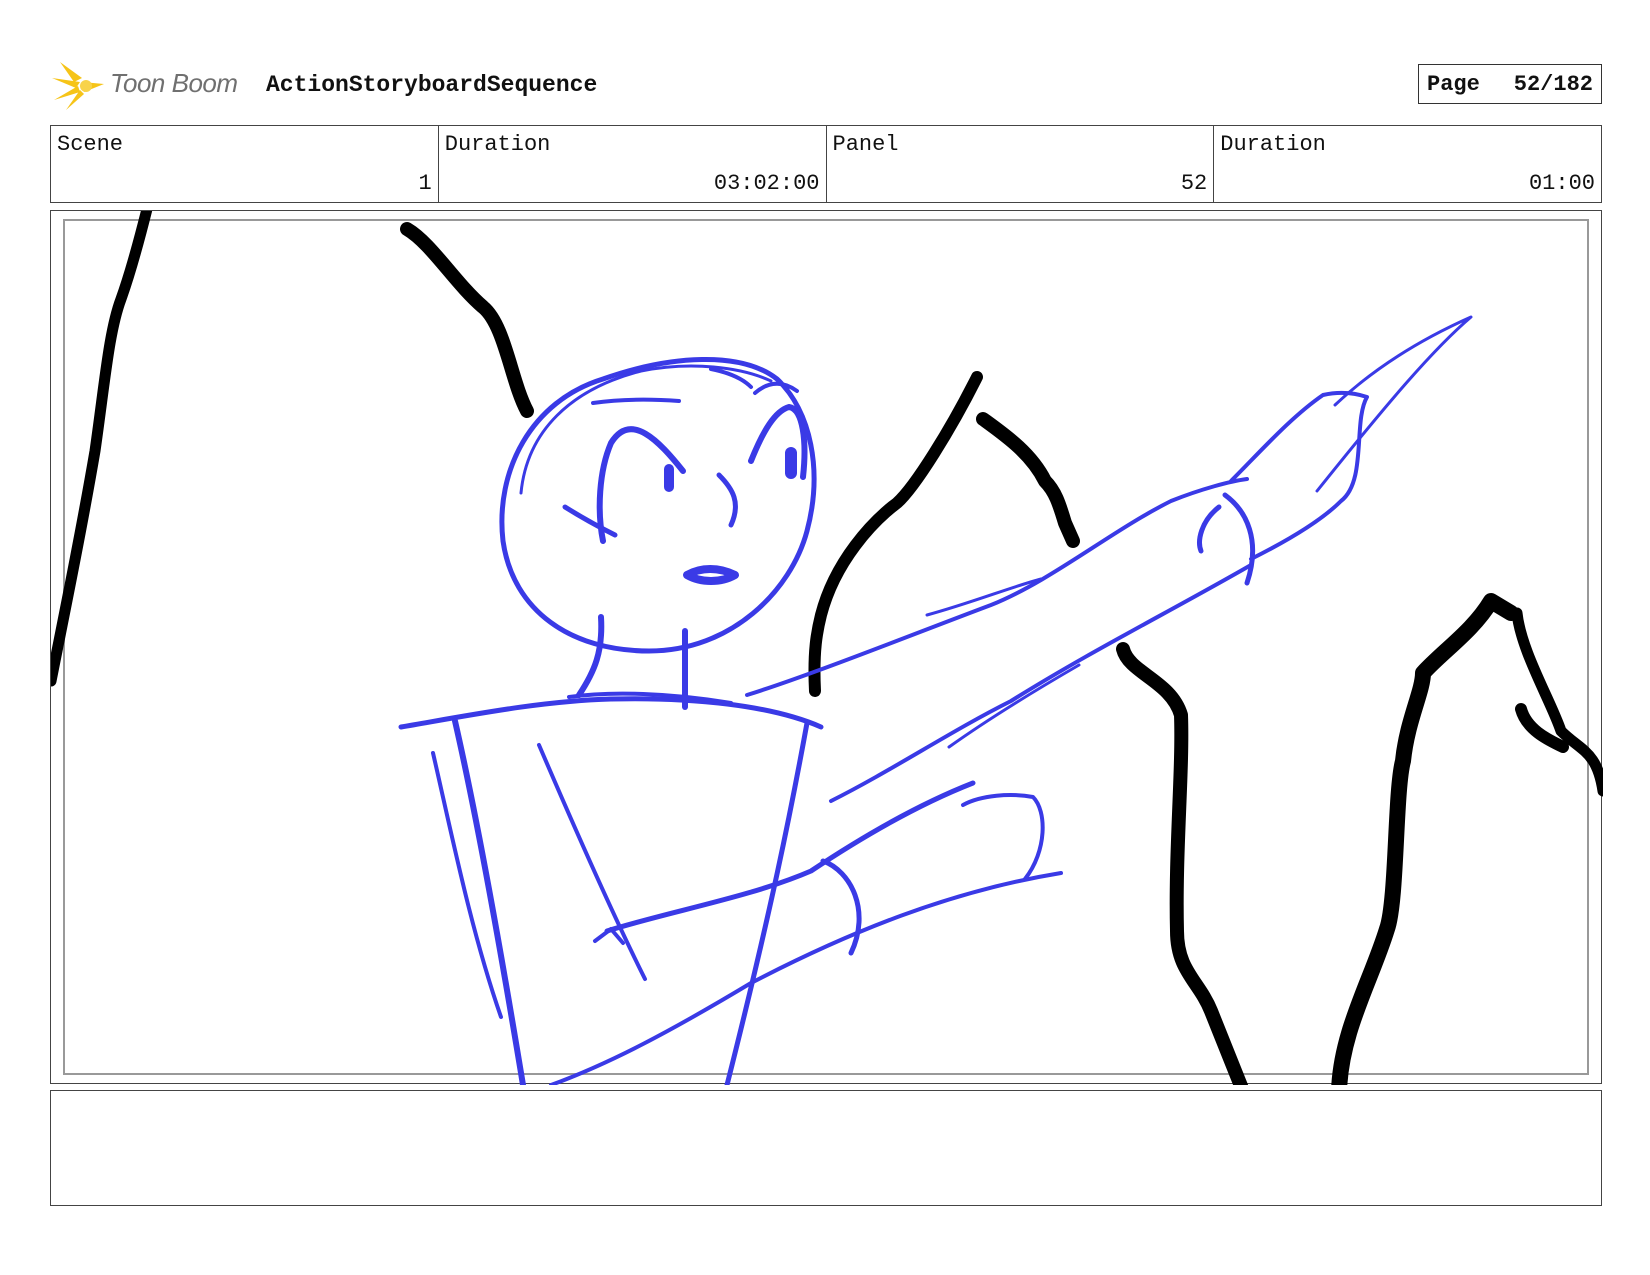 This screenshot has width=1650, height=1275. What do you see at coordinates (658, 505) in the screenshot?
I see `head-outline` at bounding box center [658, 505].